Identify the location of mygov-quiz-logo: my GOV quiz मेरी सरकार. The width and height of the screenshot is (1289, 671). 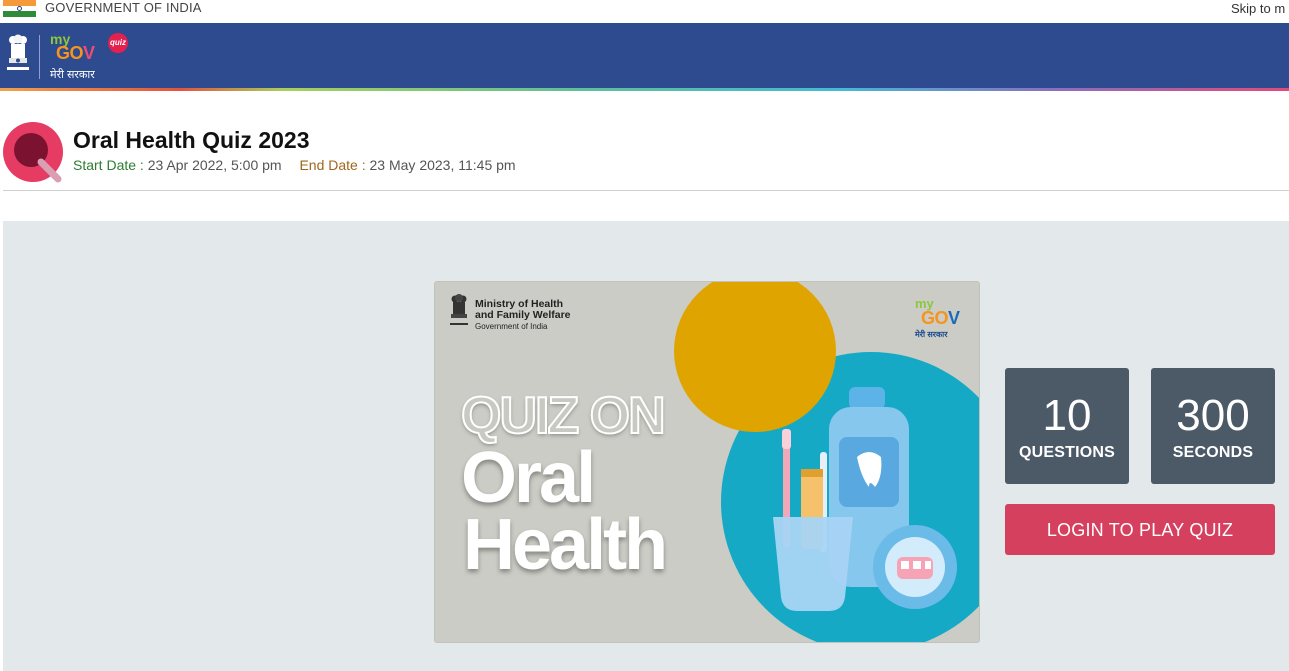
(93, 56).